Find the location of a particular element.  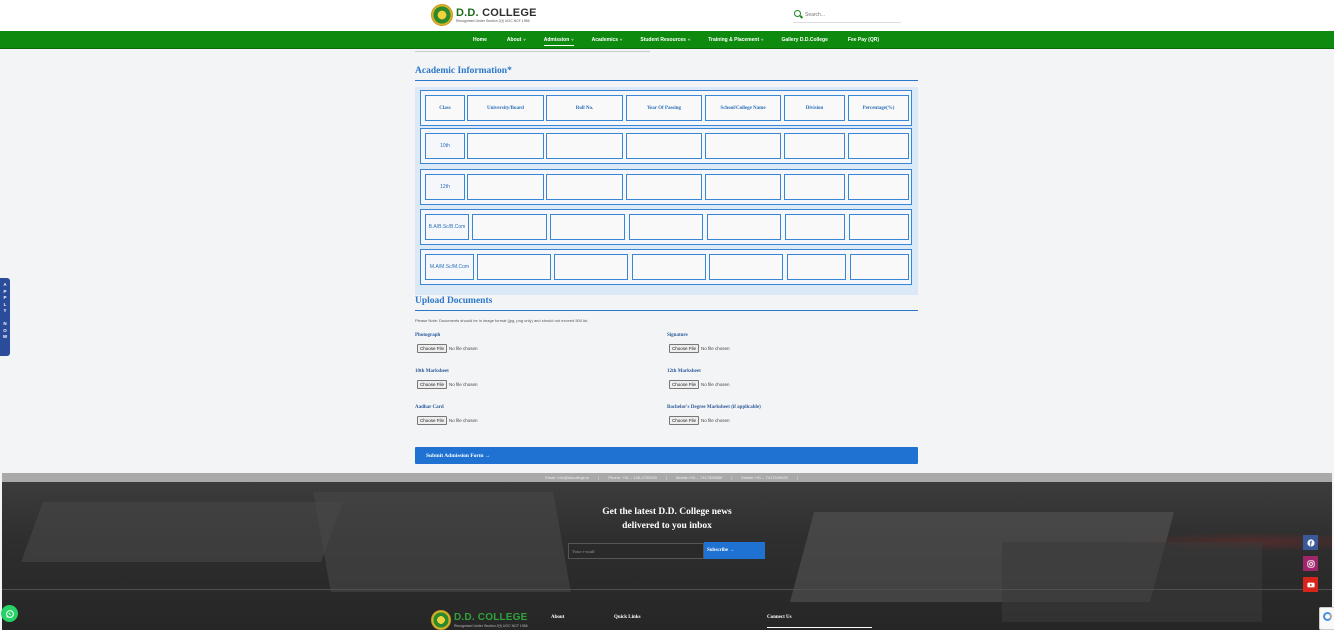

table-row: M.A/M.Sc/M.Com is located at coordinates (666, 267).